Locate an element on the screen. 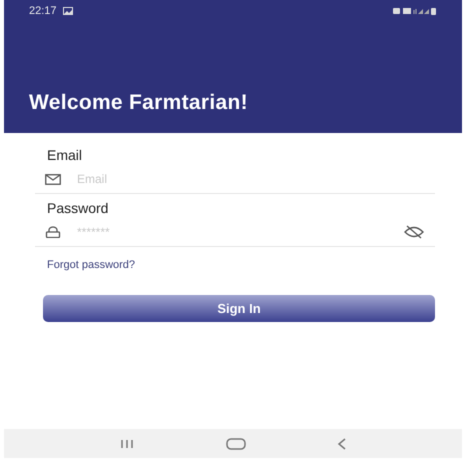 This screenshot has height=462, width=466. image-icon is located at coordinates (67, 11).